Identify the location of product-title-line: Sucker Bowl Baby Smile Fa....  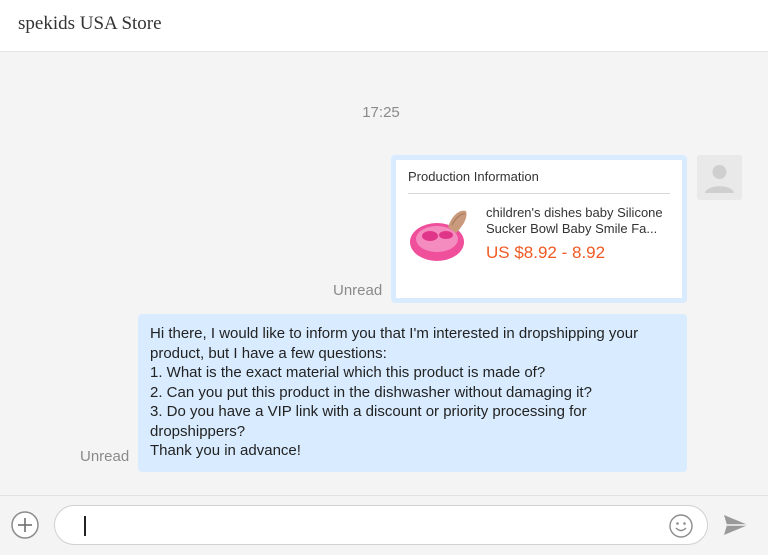
(572, 228).